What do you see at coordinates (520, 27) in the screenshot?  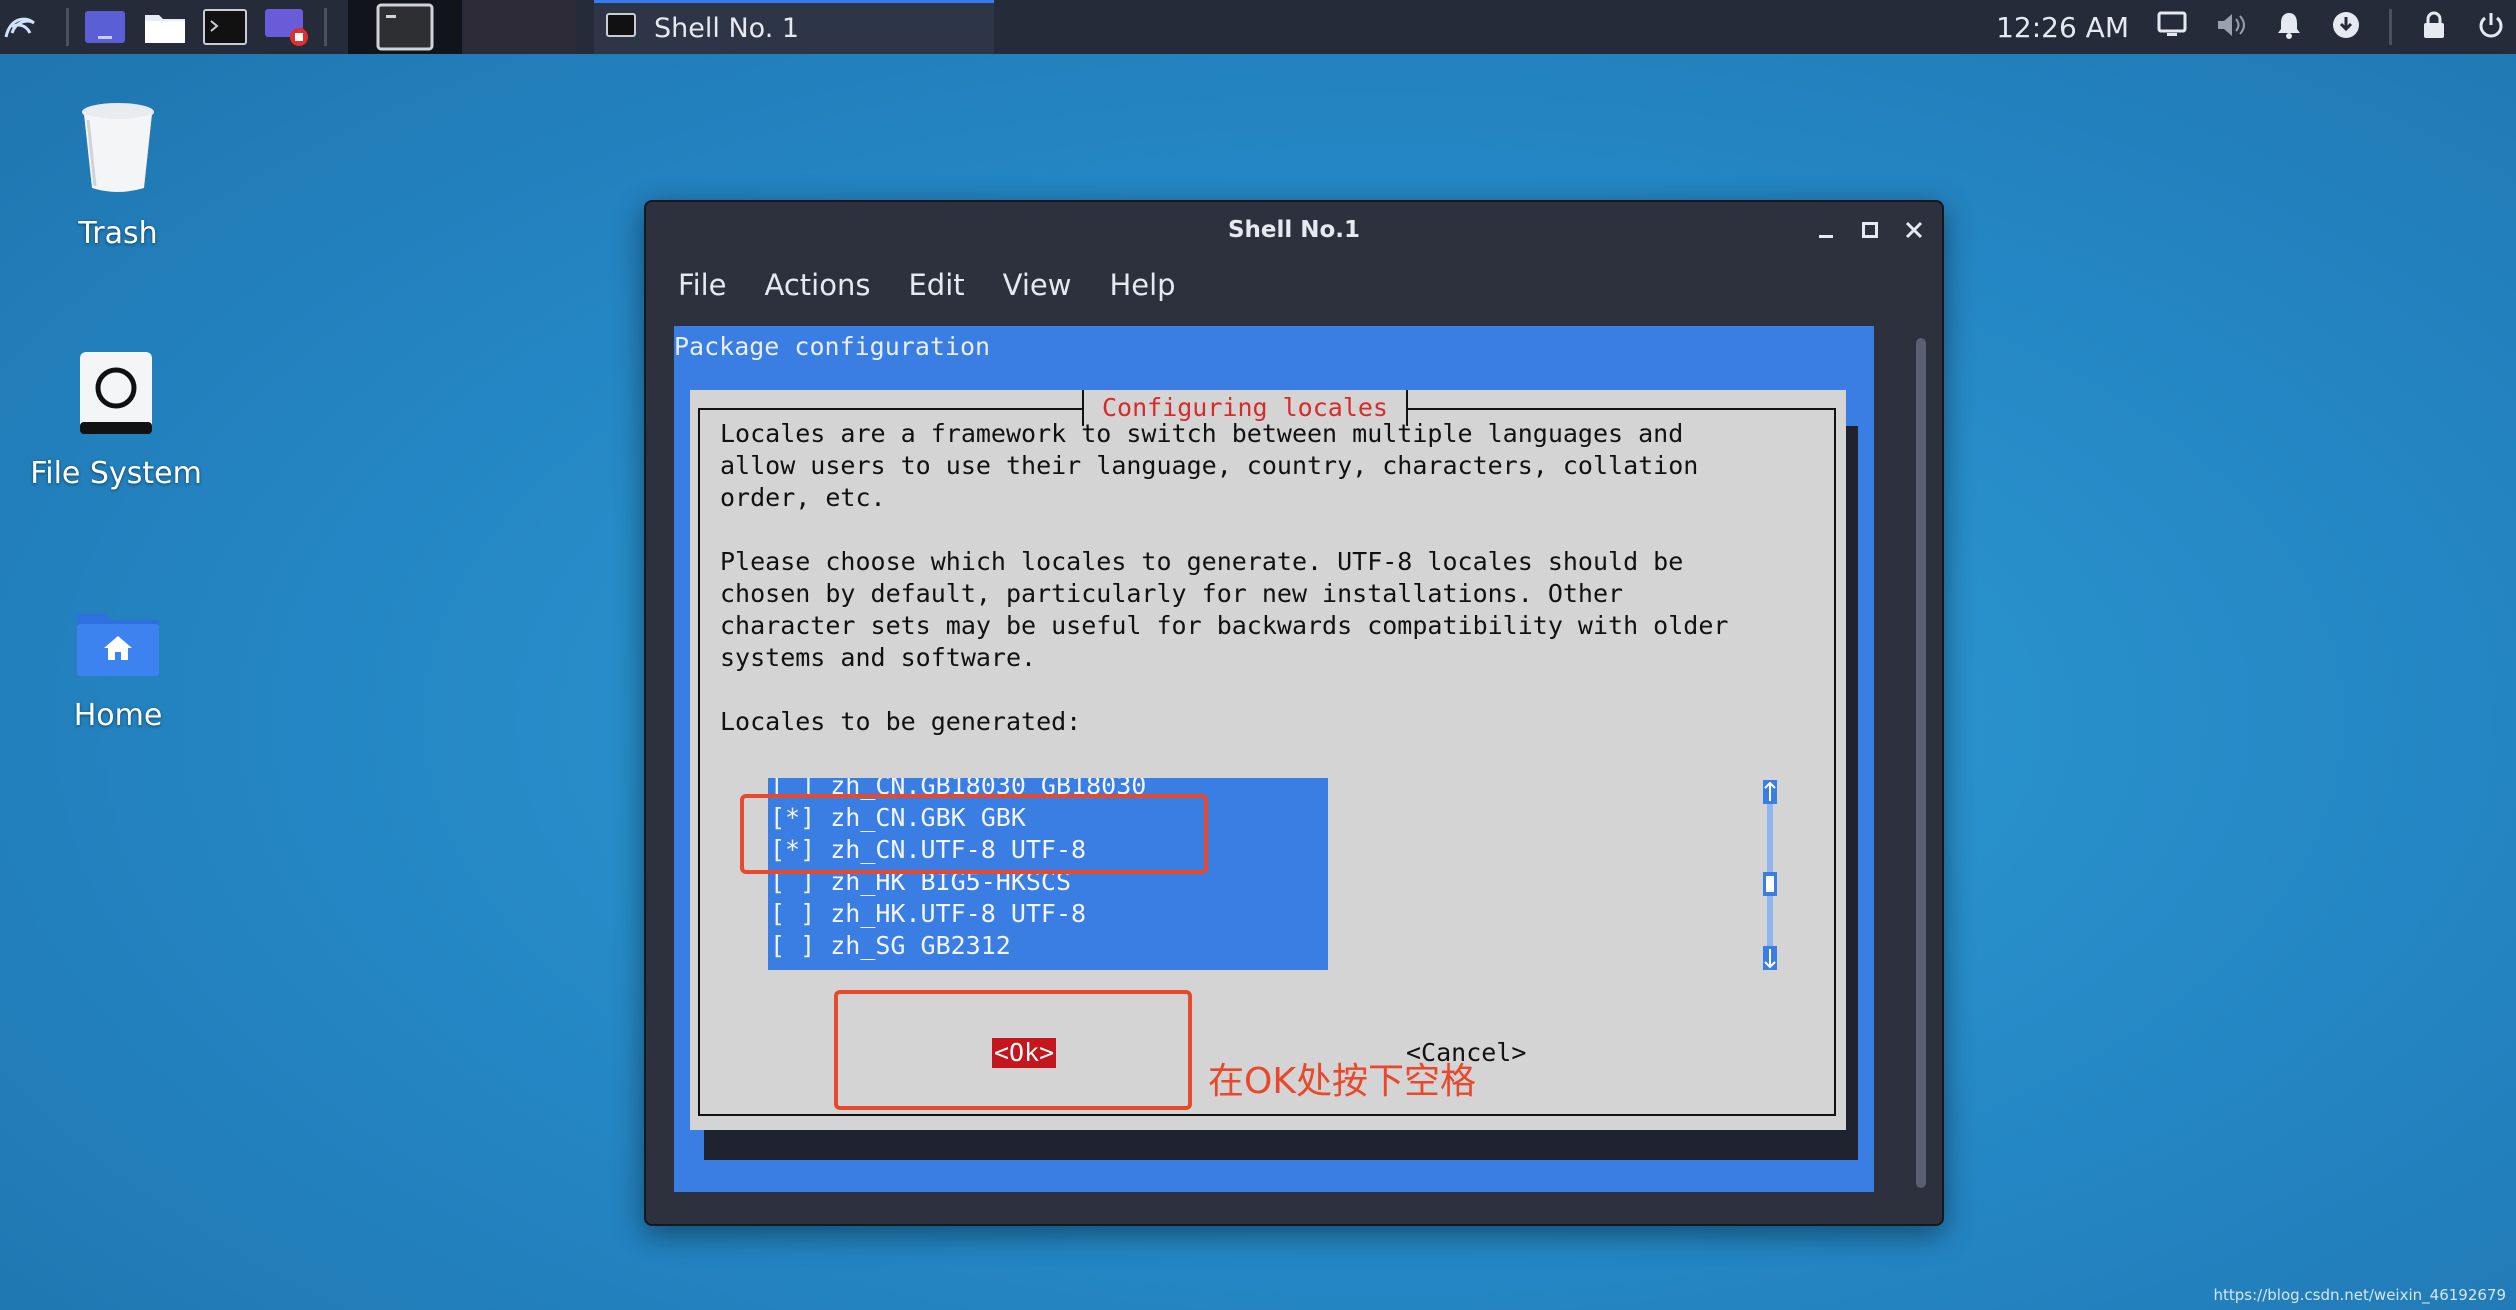 I see `workspace-2-slot` at bounding box center [520, 27].